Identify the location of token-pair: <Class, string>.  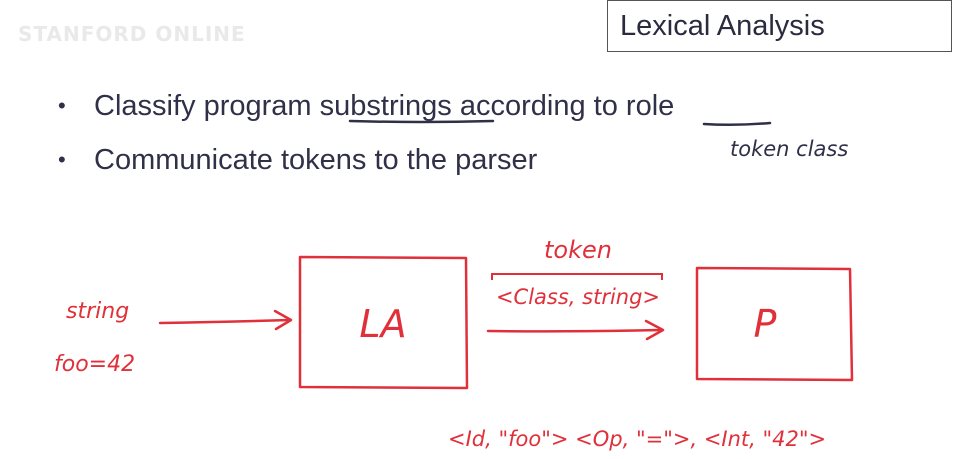
(578, 297).